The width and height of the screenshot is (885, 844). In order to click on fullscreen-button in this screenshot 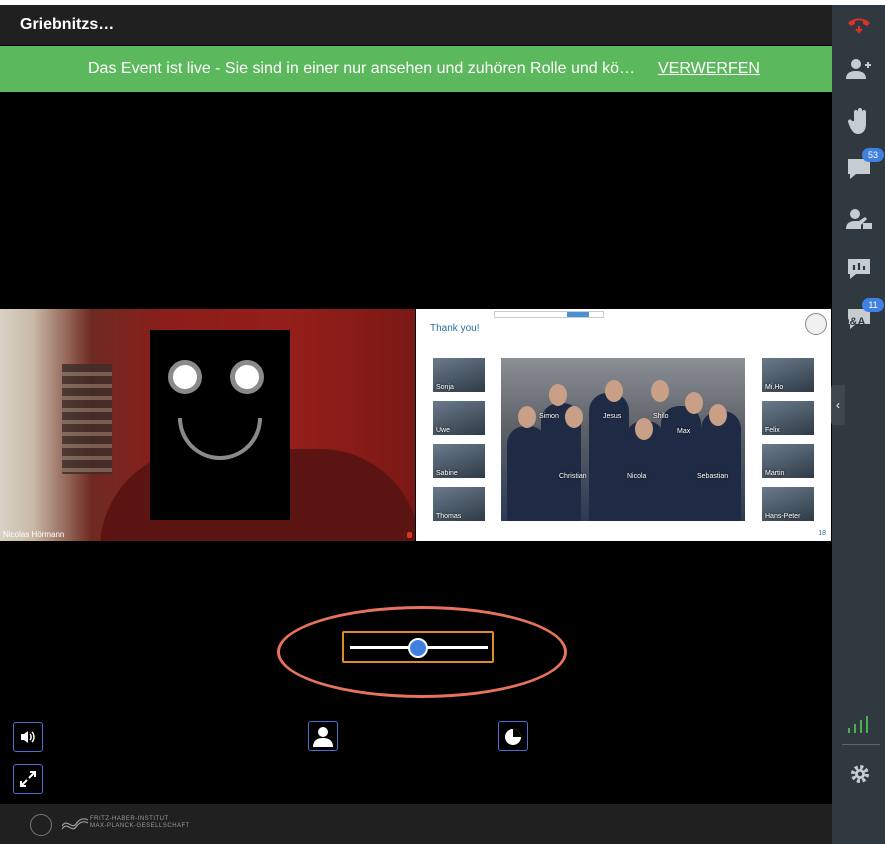, I will do `click(28, 779)`.